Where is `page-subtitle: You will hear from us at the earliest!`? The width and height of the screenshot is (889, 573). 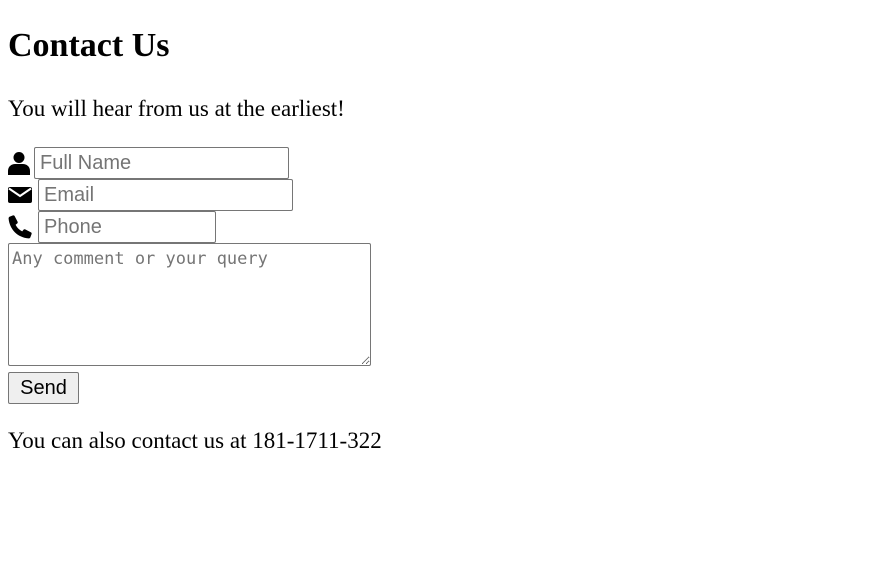
page-subtitle: You will hear from us at the earliest! is located at coordinates (176, 108).